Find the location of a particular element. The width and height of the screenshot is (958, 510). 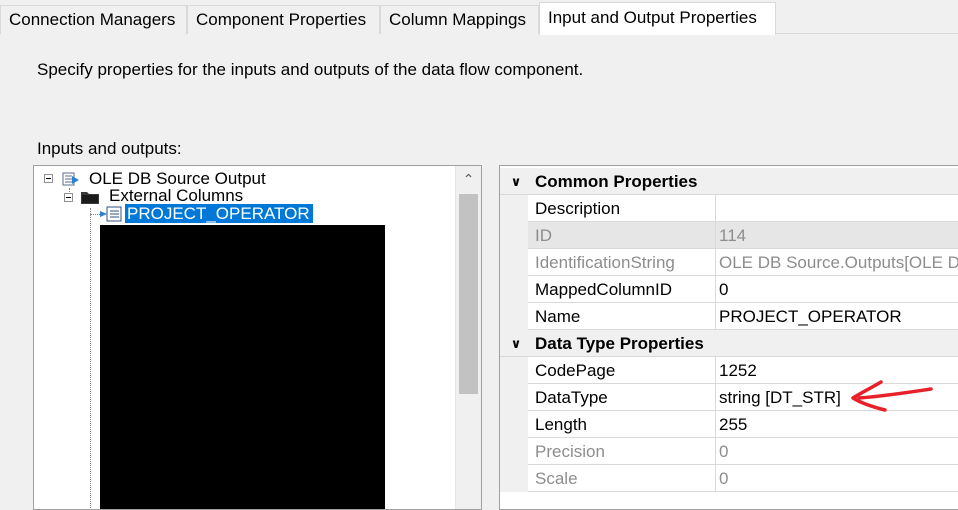

category-label: Data Type Properties is located at coordinates (619, 343).